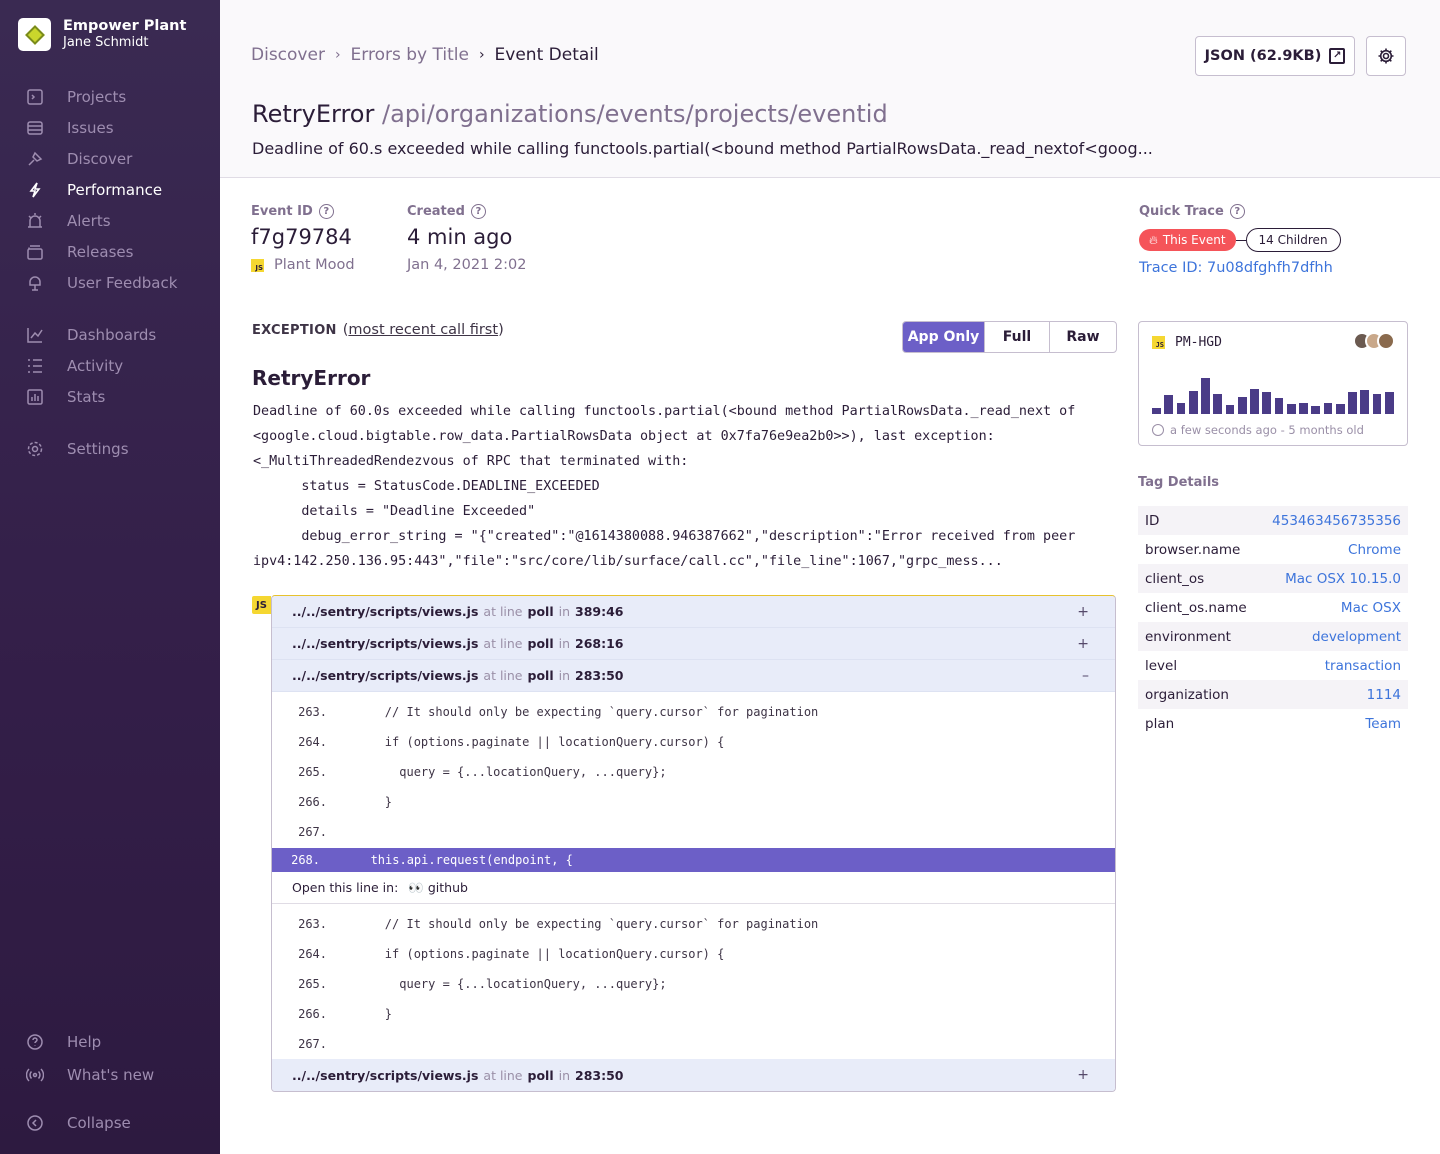 The image size is (1440, 1154). What do you see at coordinates (35, 1075) in the screenshot?
I see `broadcast-icon` at bounding box center [35, 1075].